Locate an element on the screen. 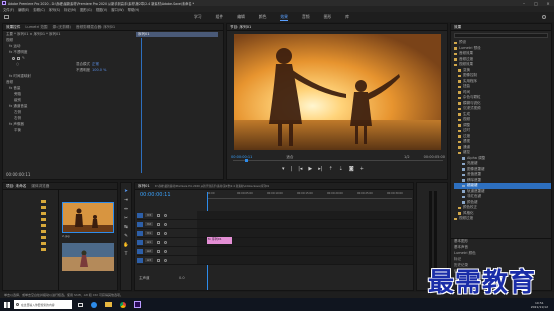  hand-icon: ✋ is located at coordinates (126, 245).